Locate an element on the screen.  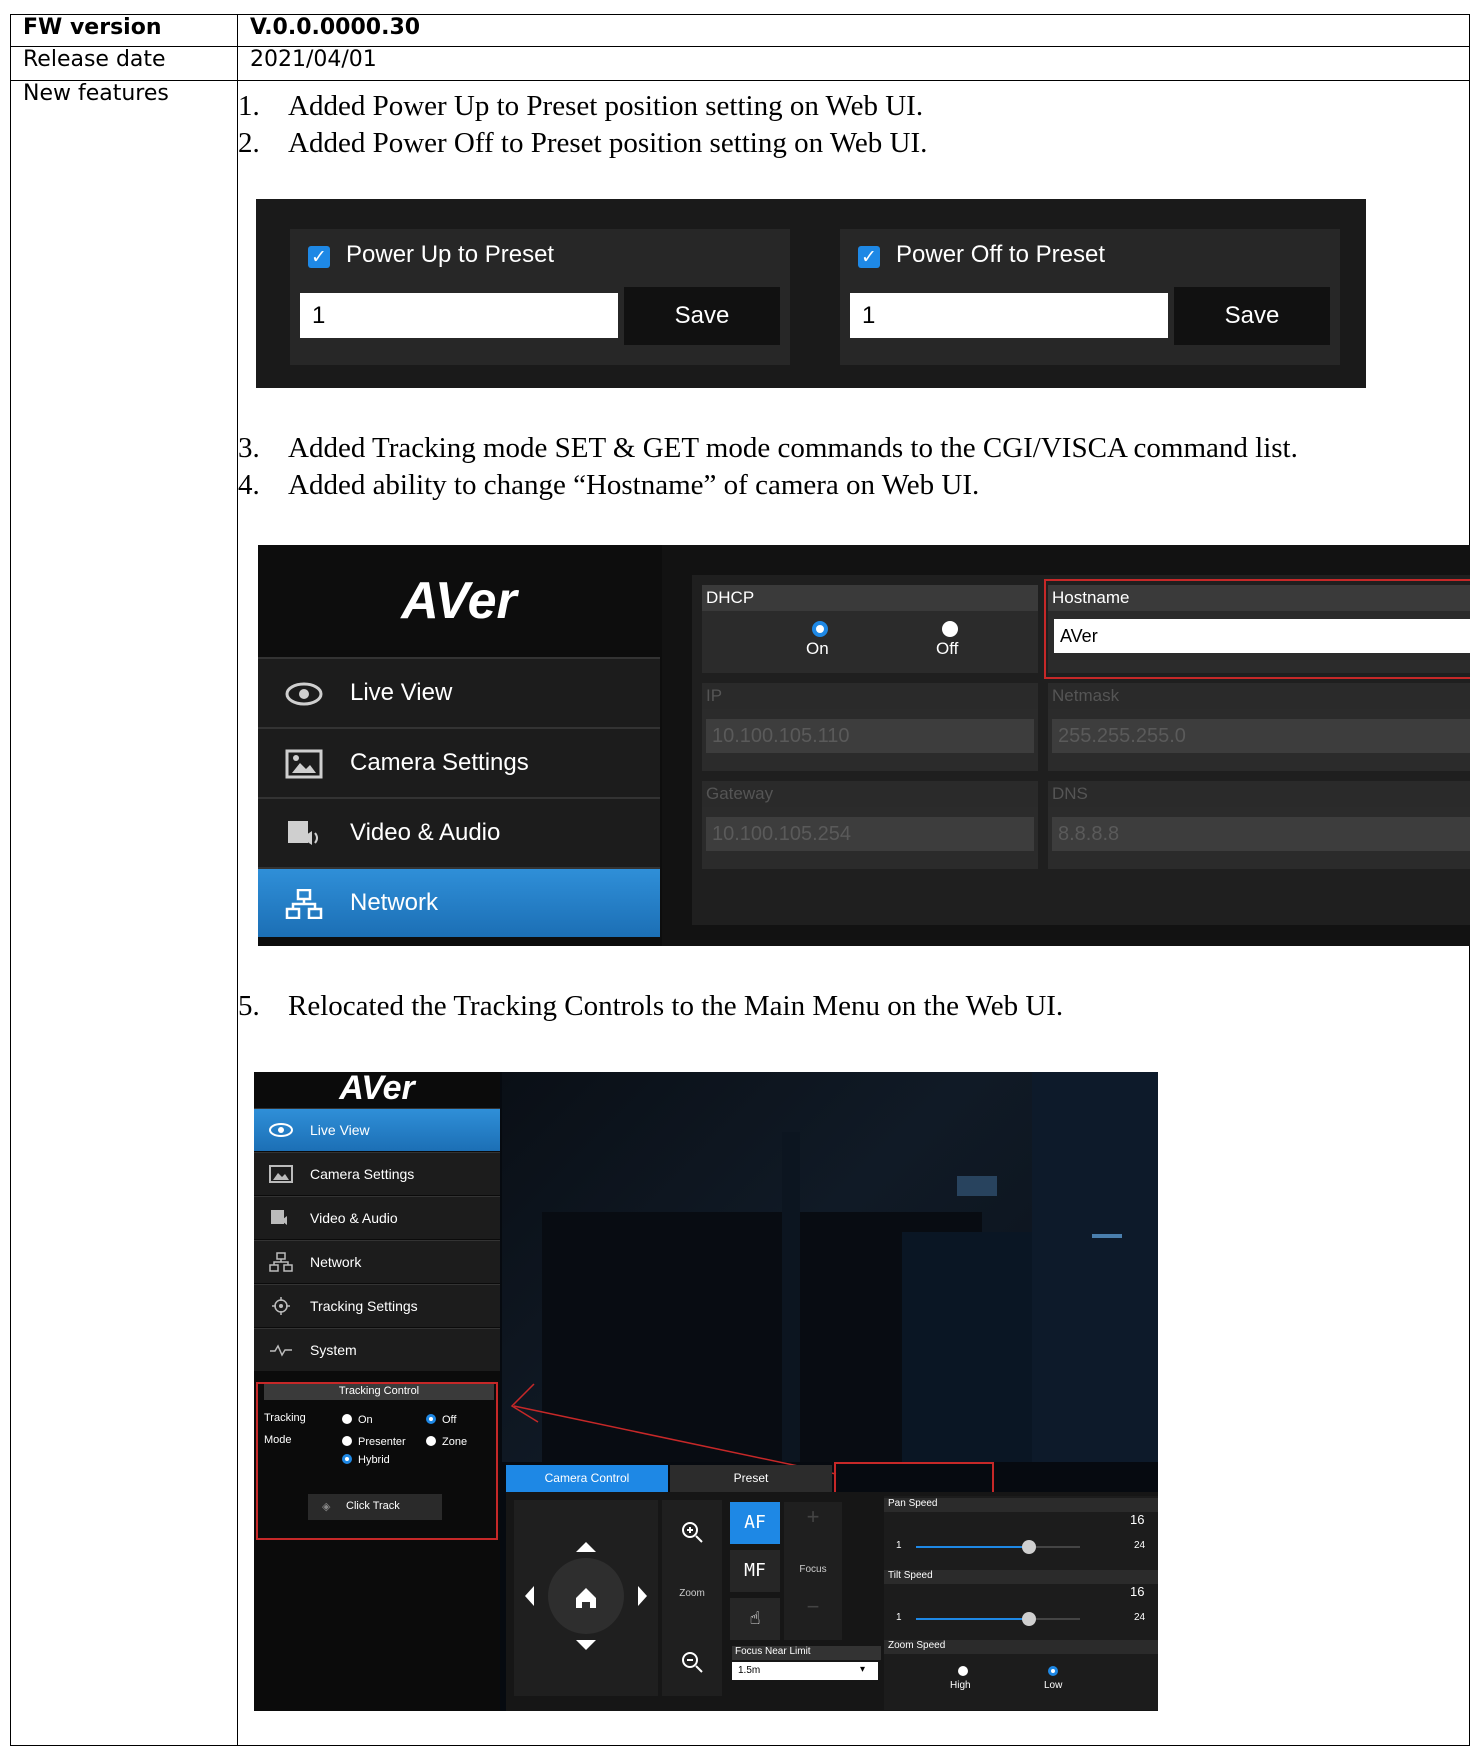
tilt-speed-knob is located at coordinates (1029, 1619).